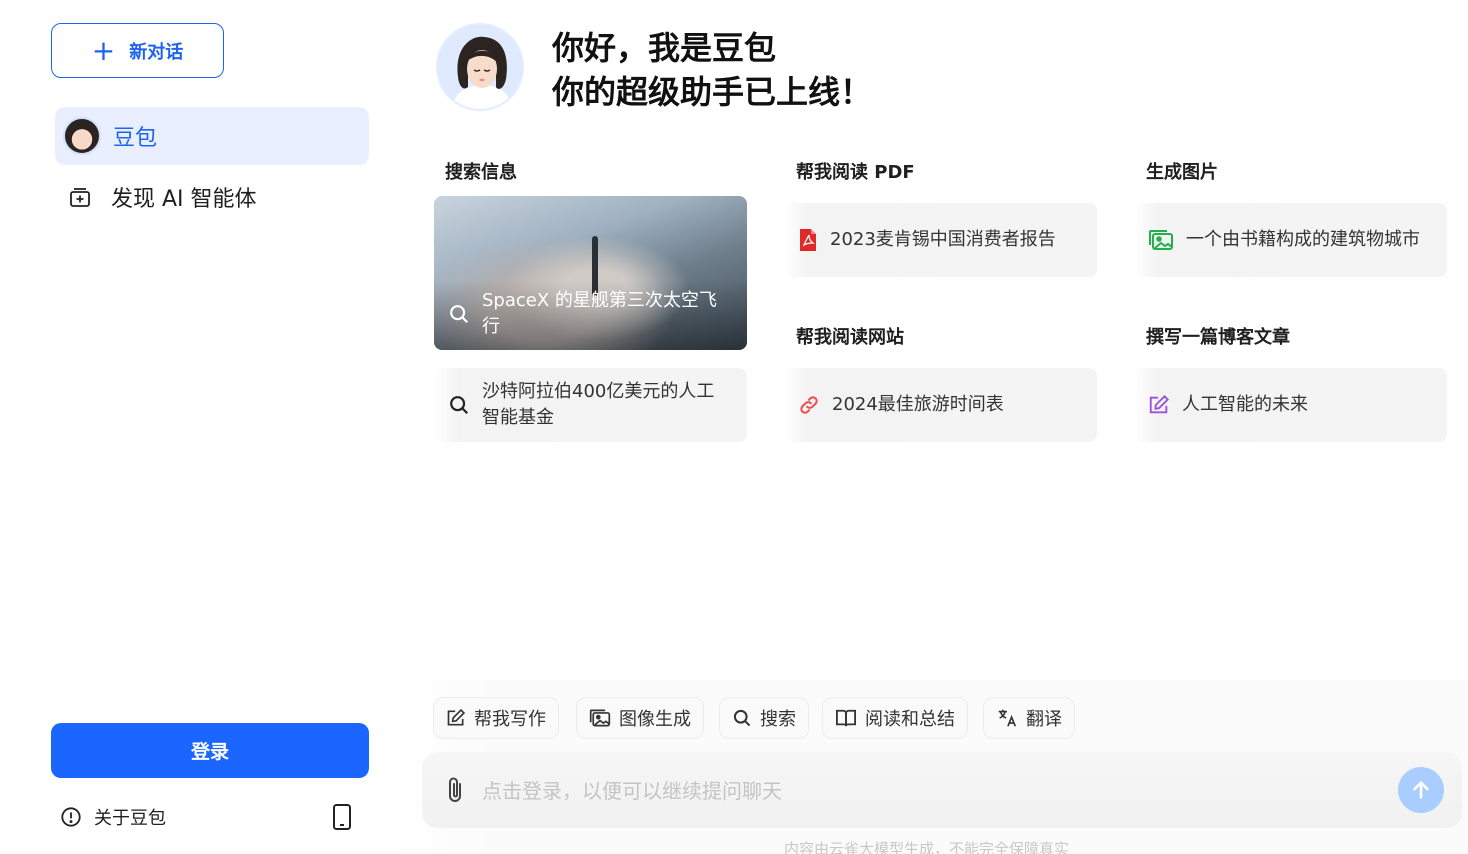  I want to click on arrow-up-icon, so click(1421, 790).